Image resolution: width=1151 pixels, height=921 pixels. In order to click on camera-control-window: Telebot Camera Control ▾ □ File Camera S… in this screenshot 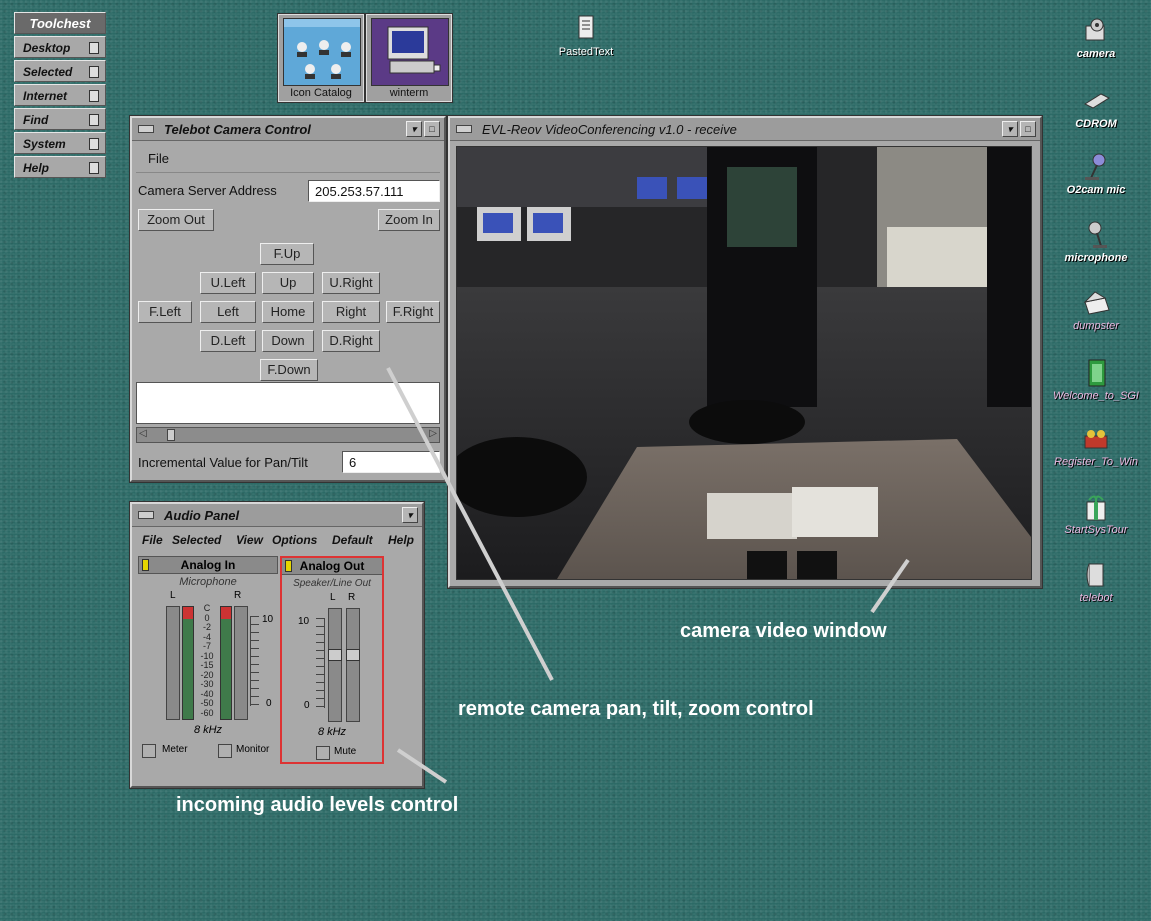, I will do `click(288, 299)`.